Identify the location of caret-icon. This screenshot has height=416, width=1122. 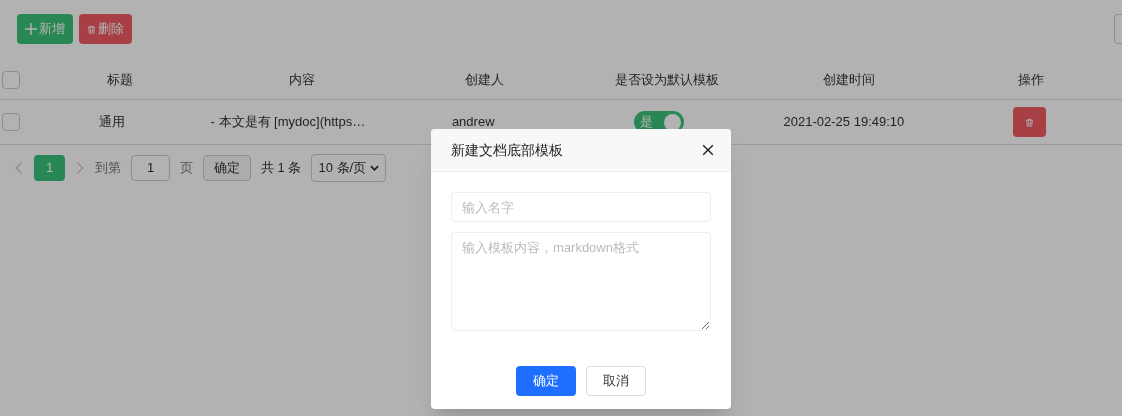
(375, 167).